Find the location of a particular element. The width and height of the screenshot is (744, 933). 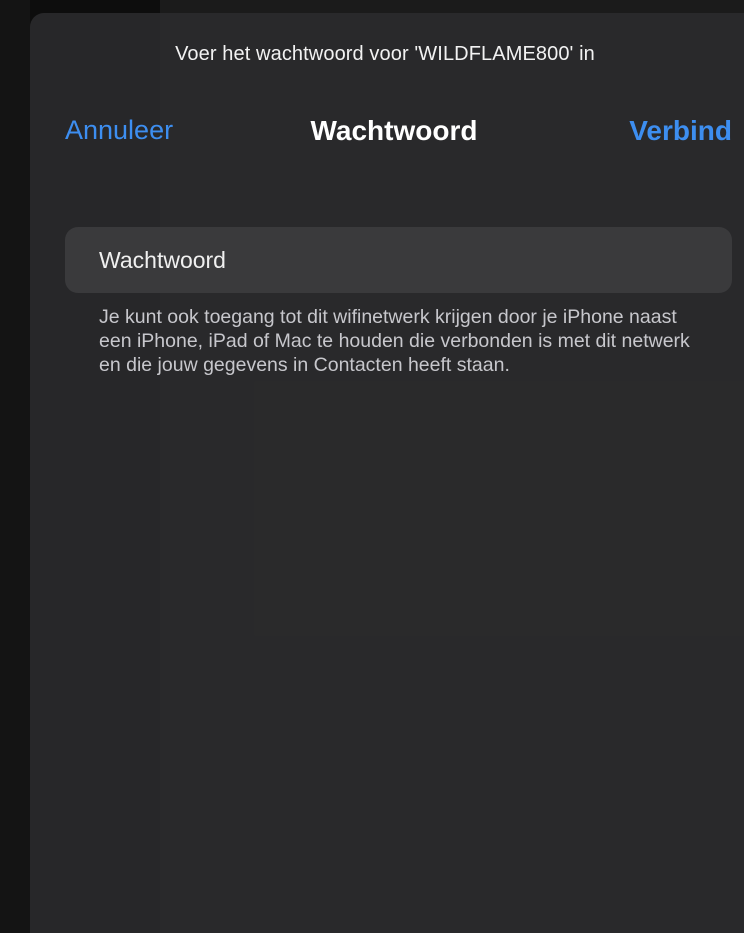

connect-button: Verbind is located at coordinates (680, 131).